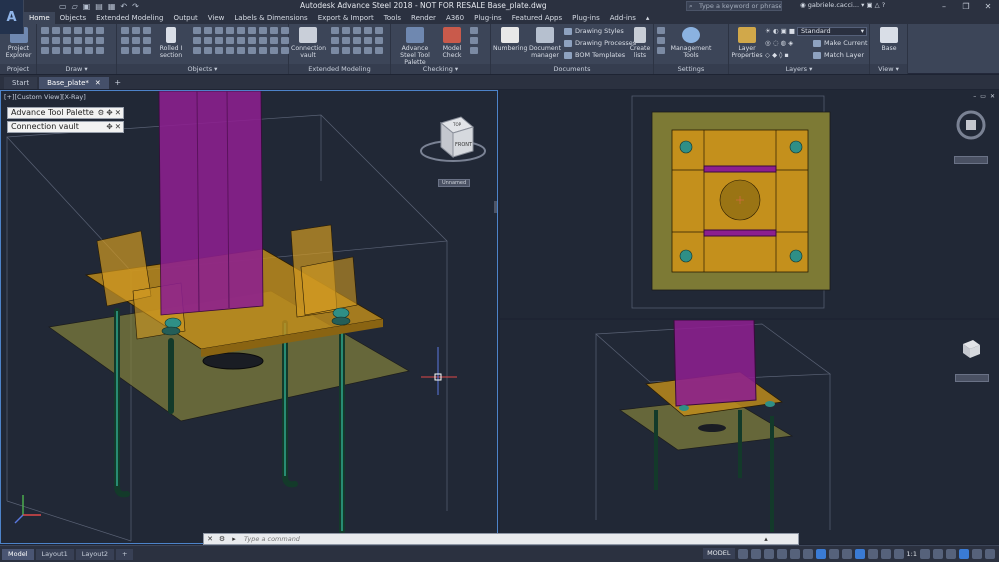  Describe the element at coordinates (640, 43) in the screenshot. I see `create-lists-button: Create lists` at that location.